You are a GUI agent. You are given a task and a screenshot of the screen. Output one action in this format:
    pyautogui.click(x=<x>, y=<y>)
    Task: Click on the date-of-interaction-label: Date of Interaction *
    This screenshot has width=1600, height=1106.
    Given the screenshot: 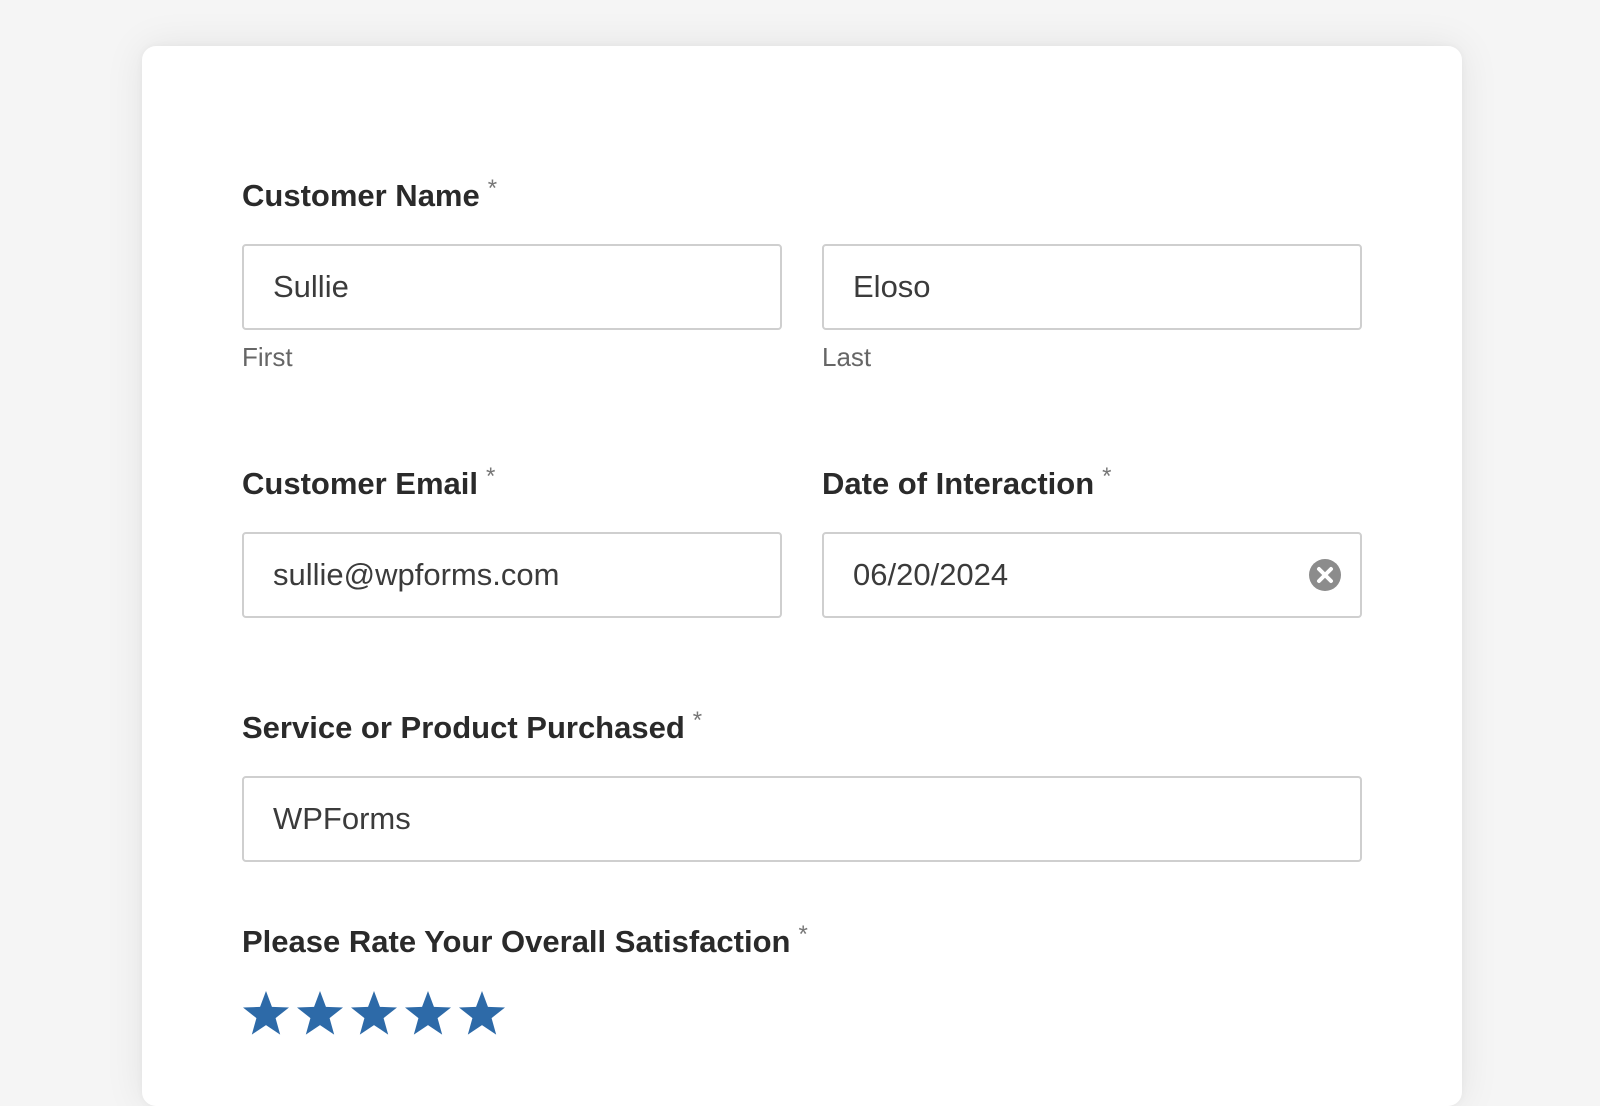 What is the action you would take?
    pyautogui.click(x=967, y=483)
    